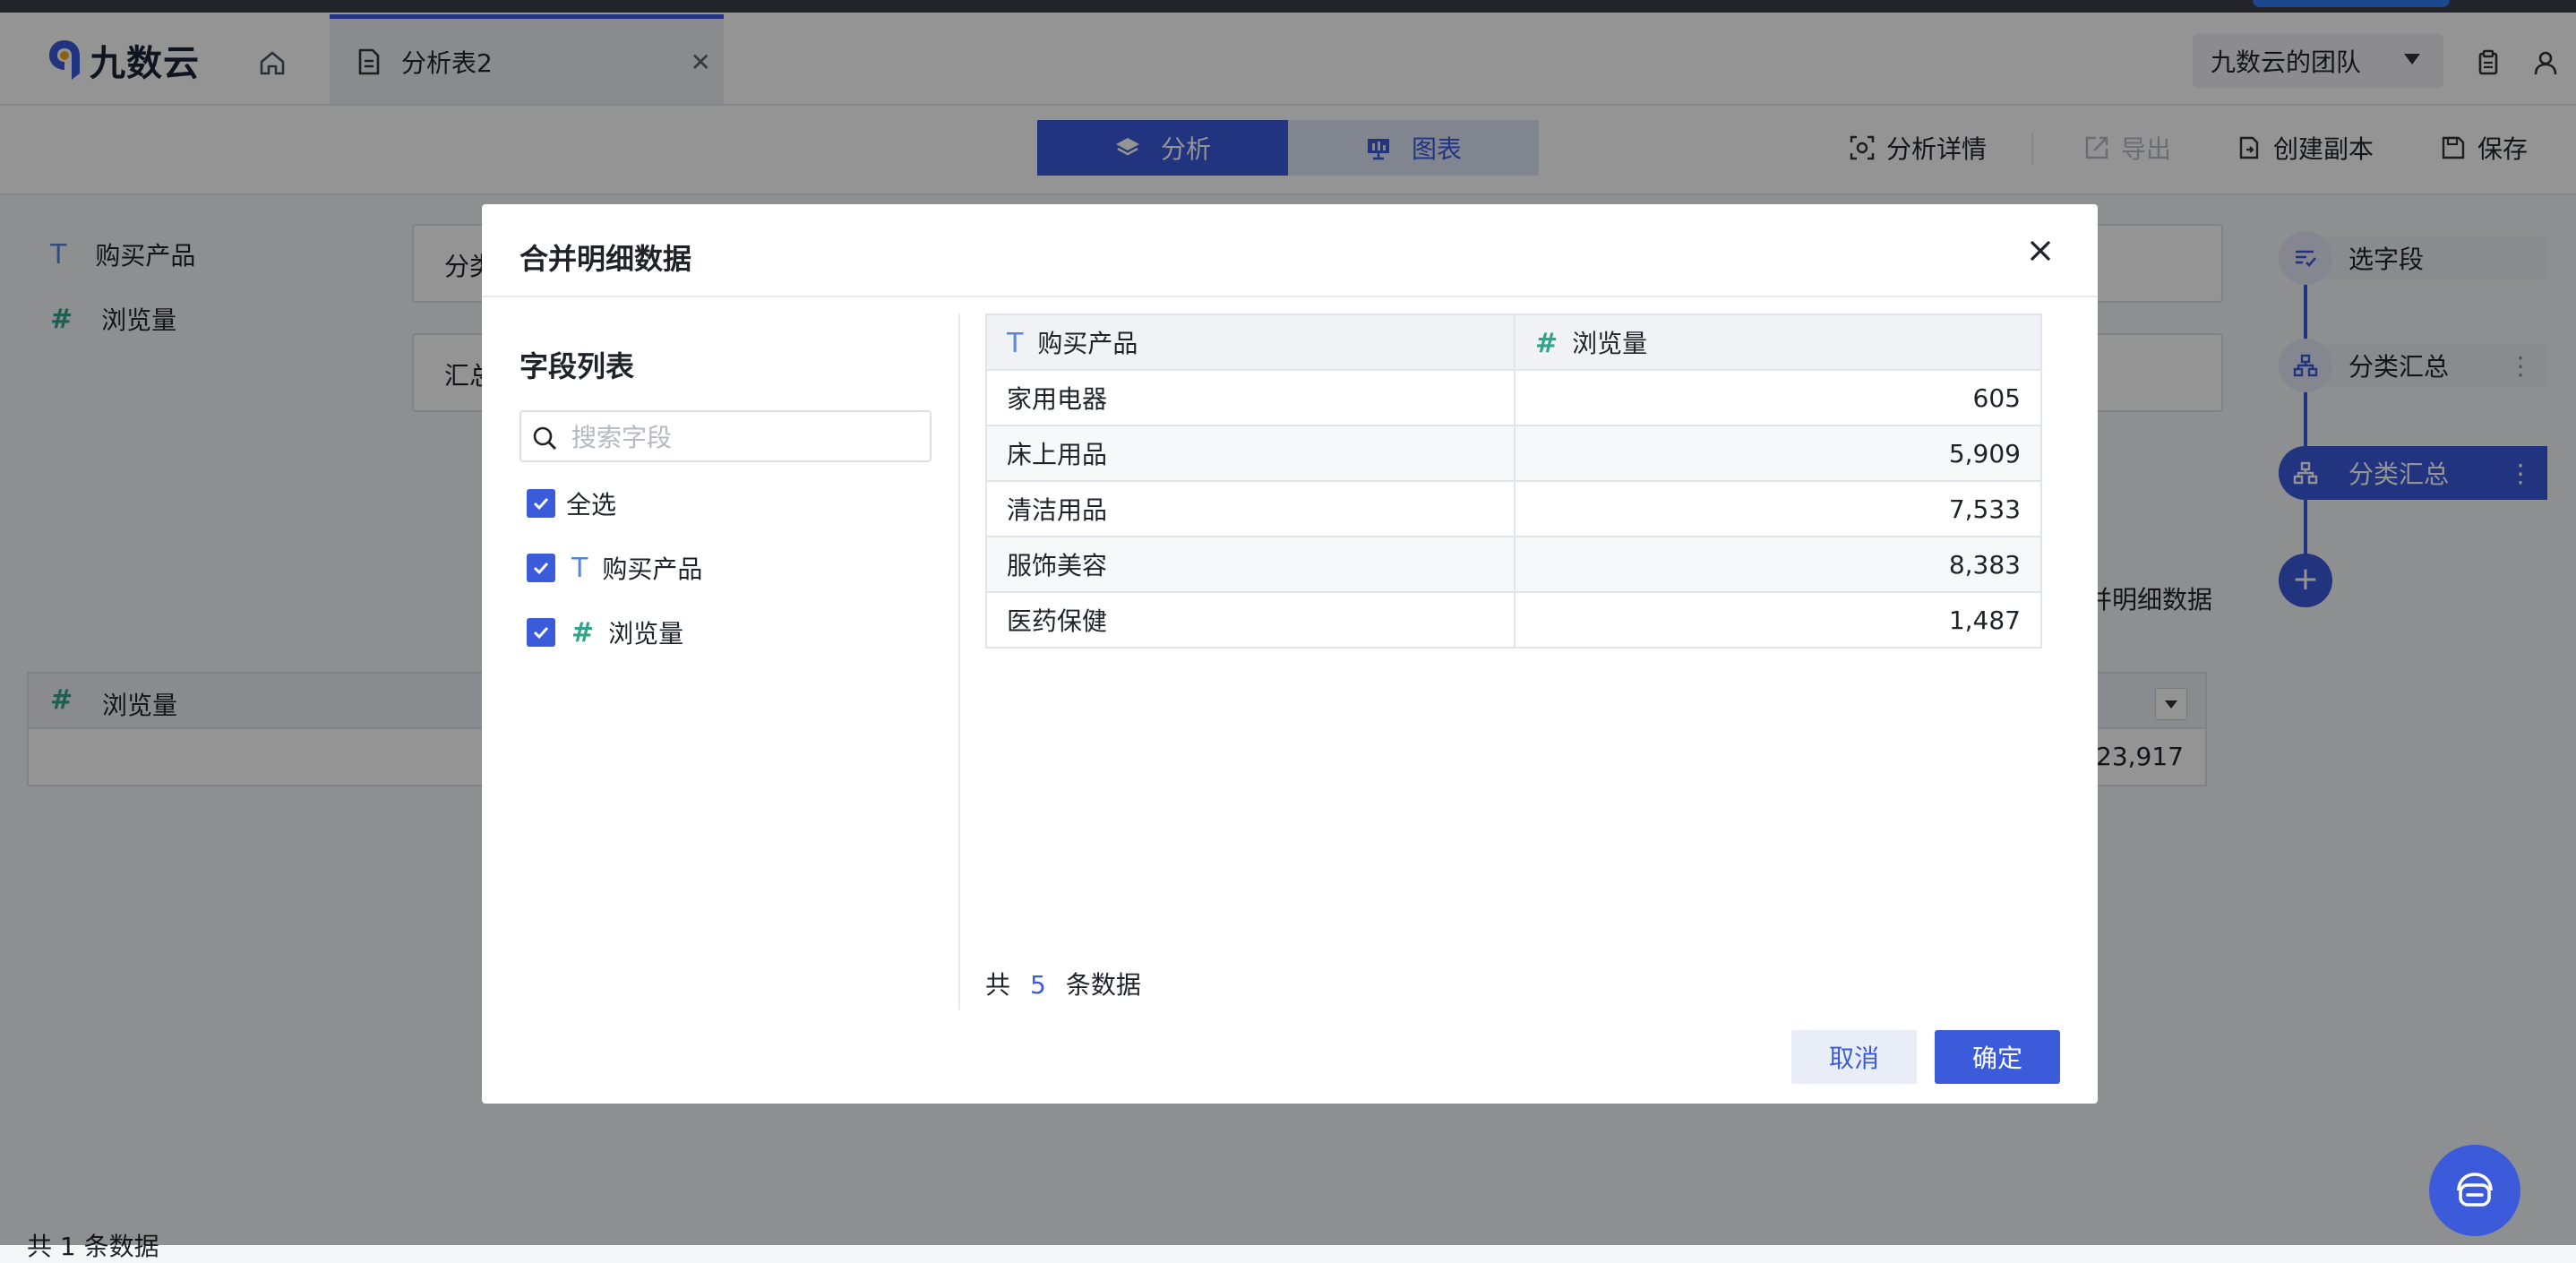 The image size is (2576, 1263). I want to click on field-checkbox-views: # 浏览量, so click(605, 632).